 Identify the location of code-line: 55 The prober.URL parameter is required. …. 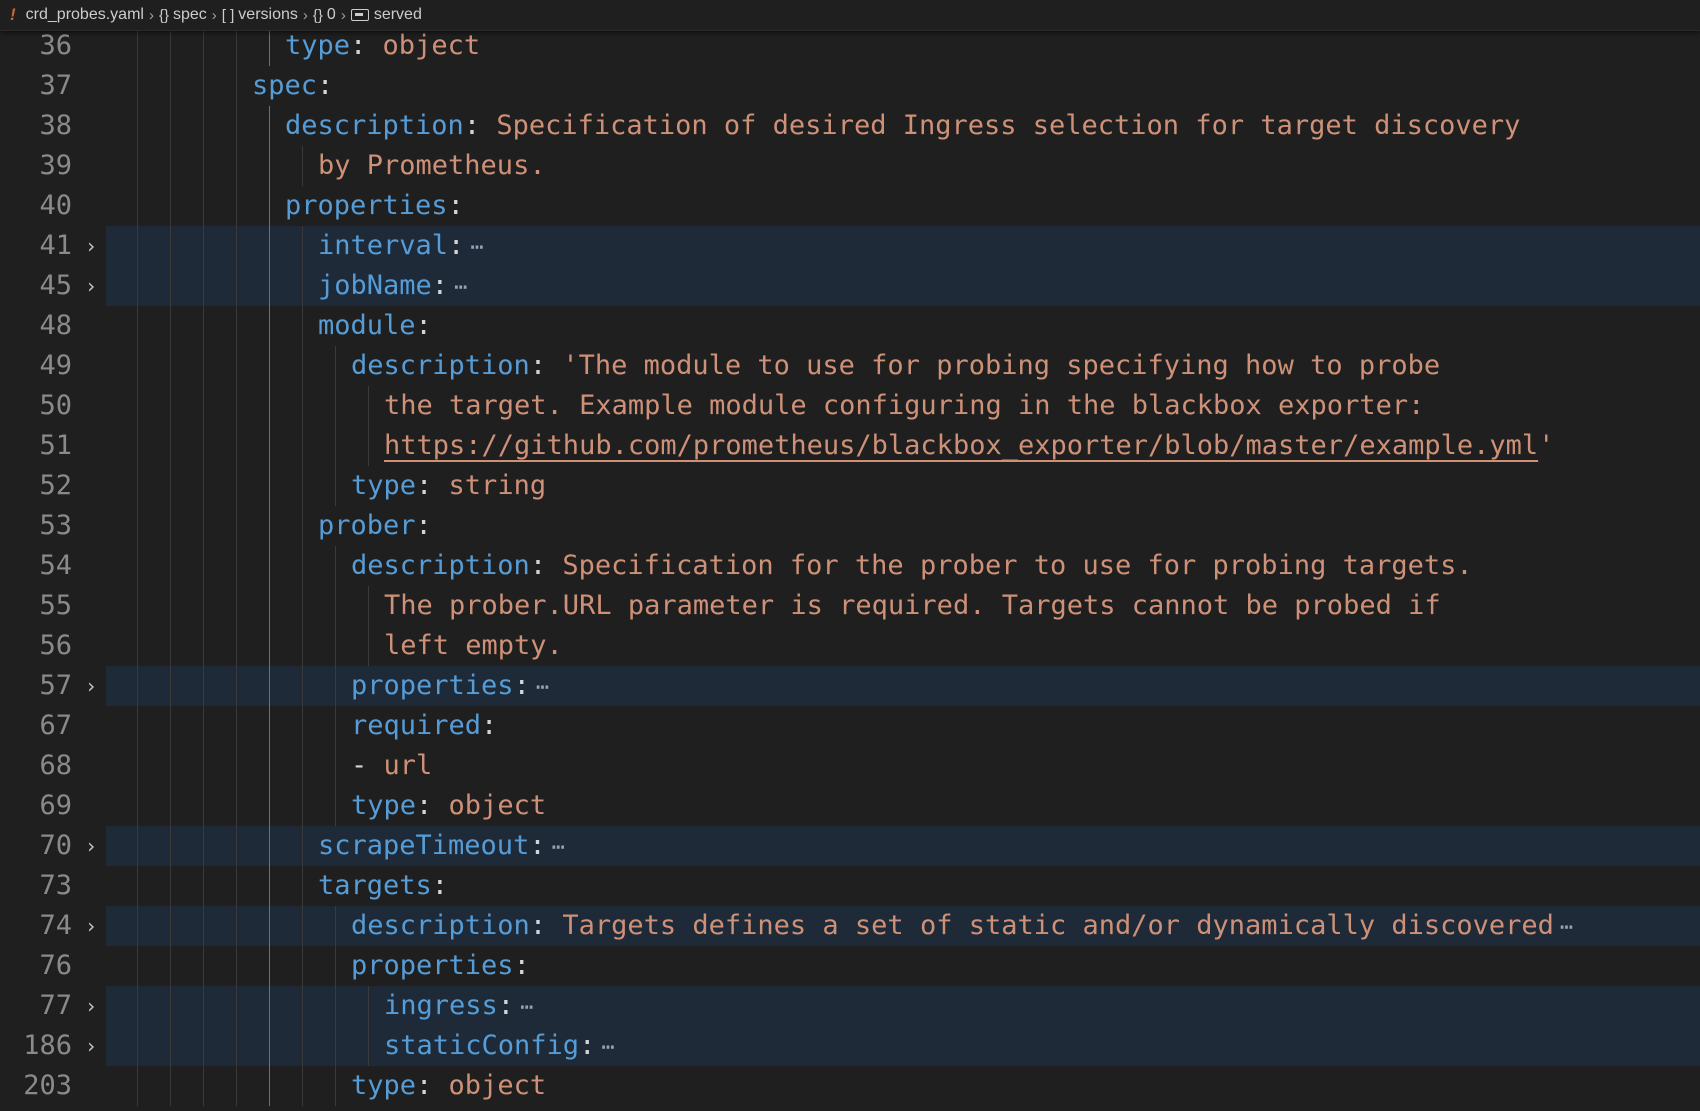
(850, 606).